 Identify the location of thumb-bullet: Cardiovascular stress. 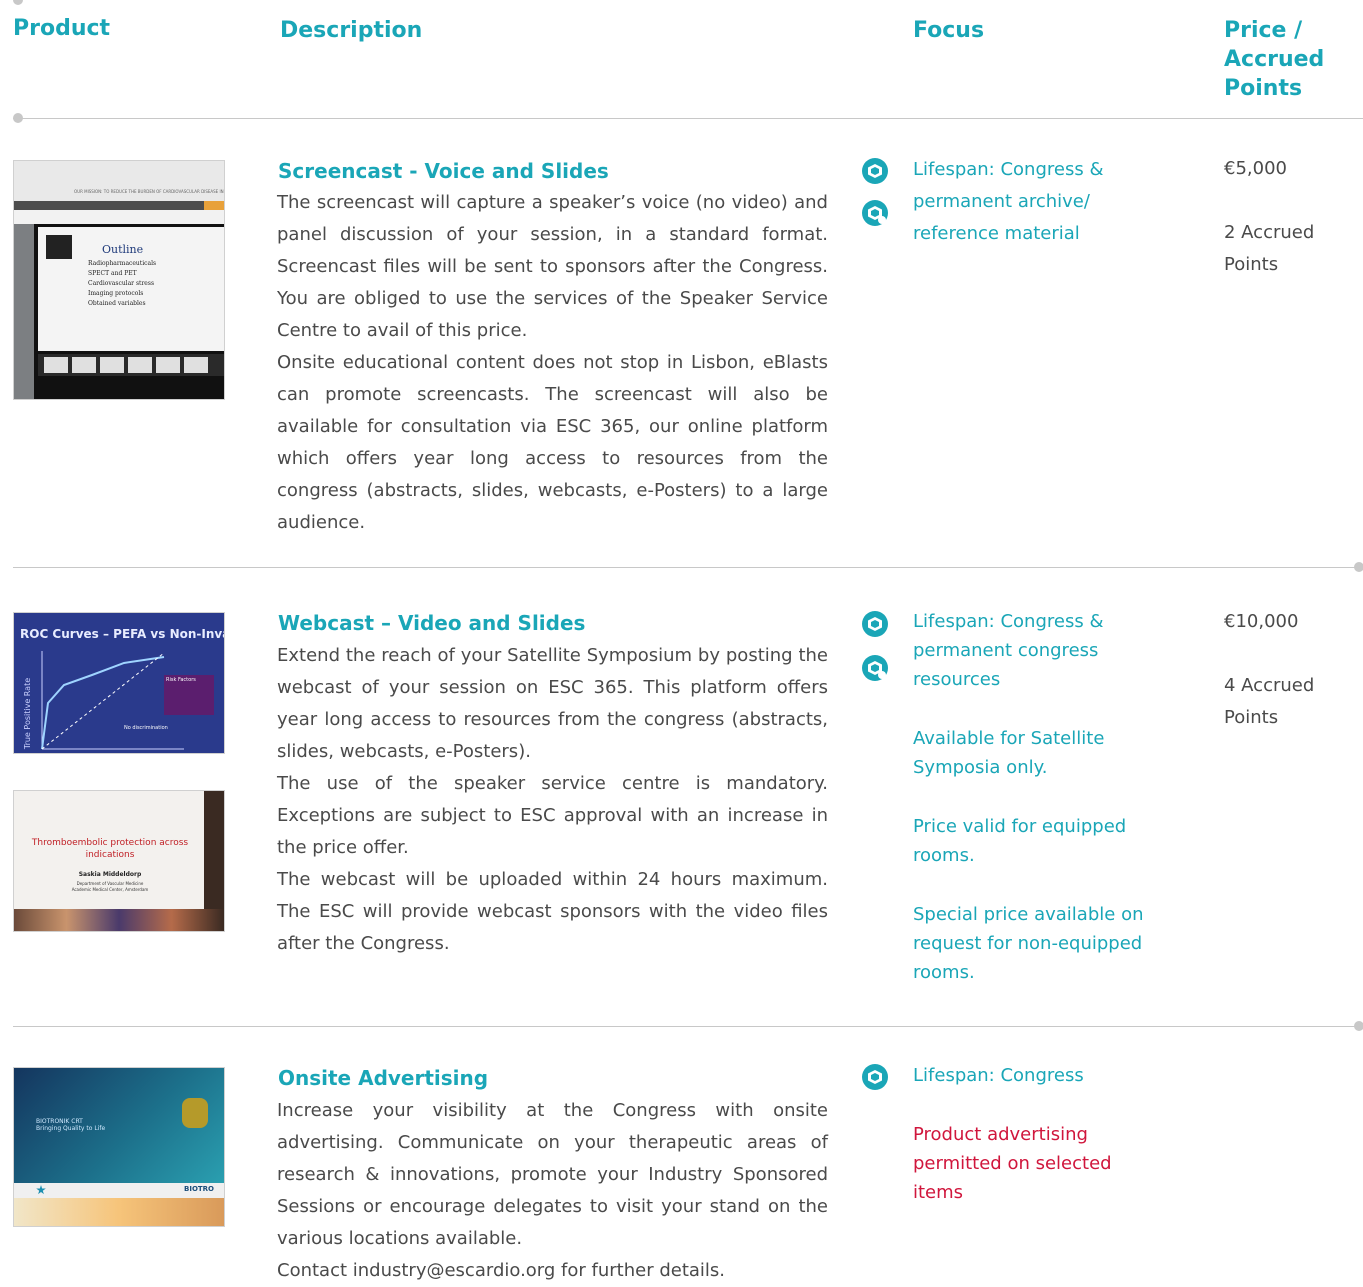
(121, 283).